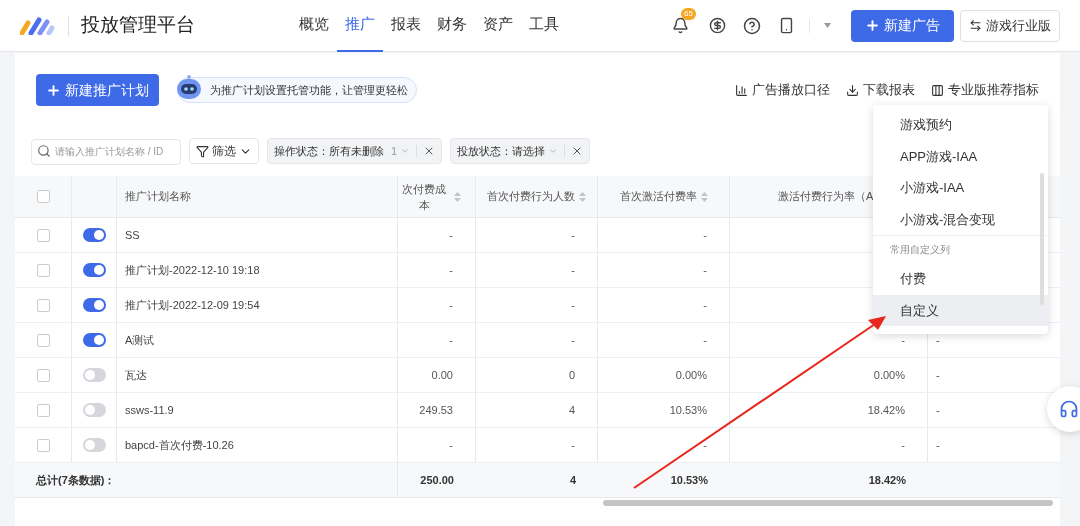 This screenshot has width=1080, height=526. I want to click on menu-item: 自定义, so click(960, 310).